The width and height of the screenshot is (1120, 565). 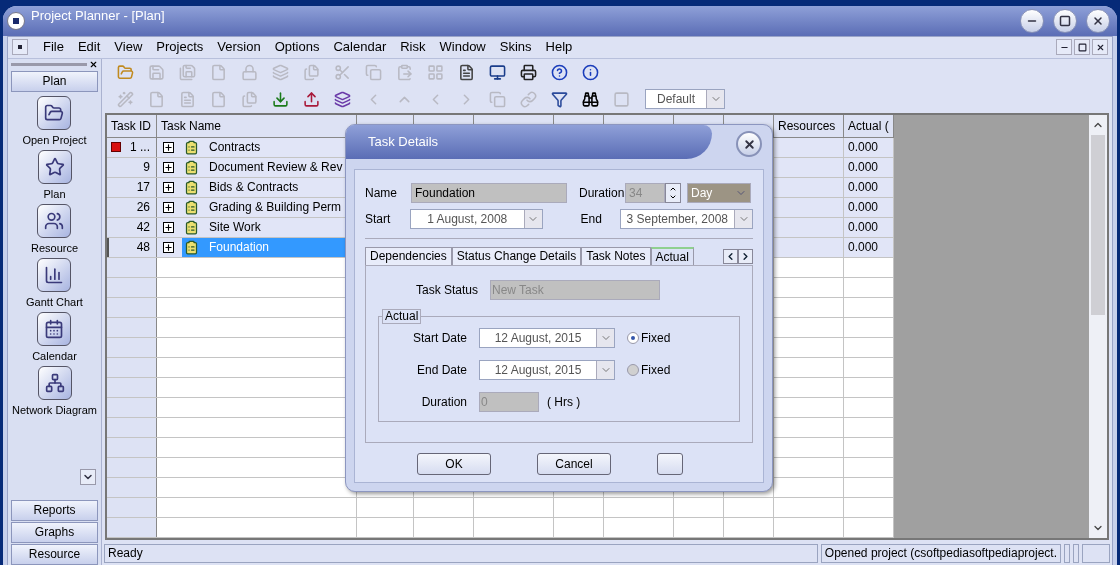 I want to click on scroll-thumb, so click(x=1098, y=224).